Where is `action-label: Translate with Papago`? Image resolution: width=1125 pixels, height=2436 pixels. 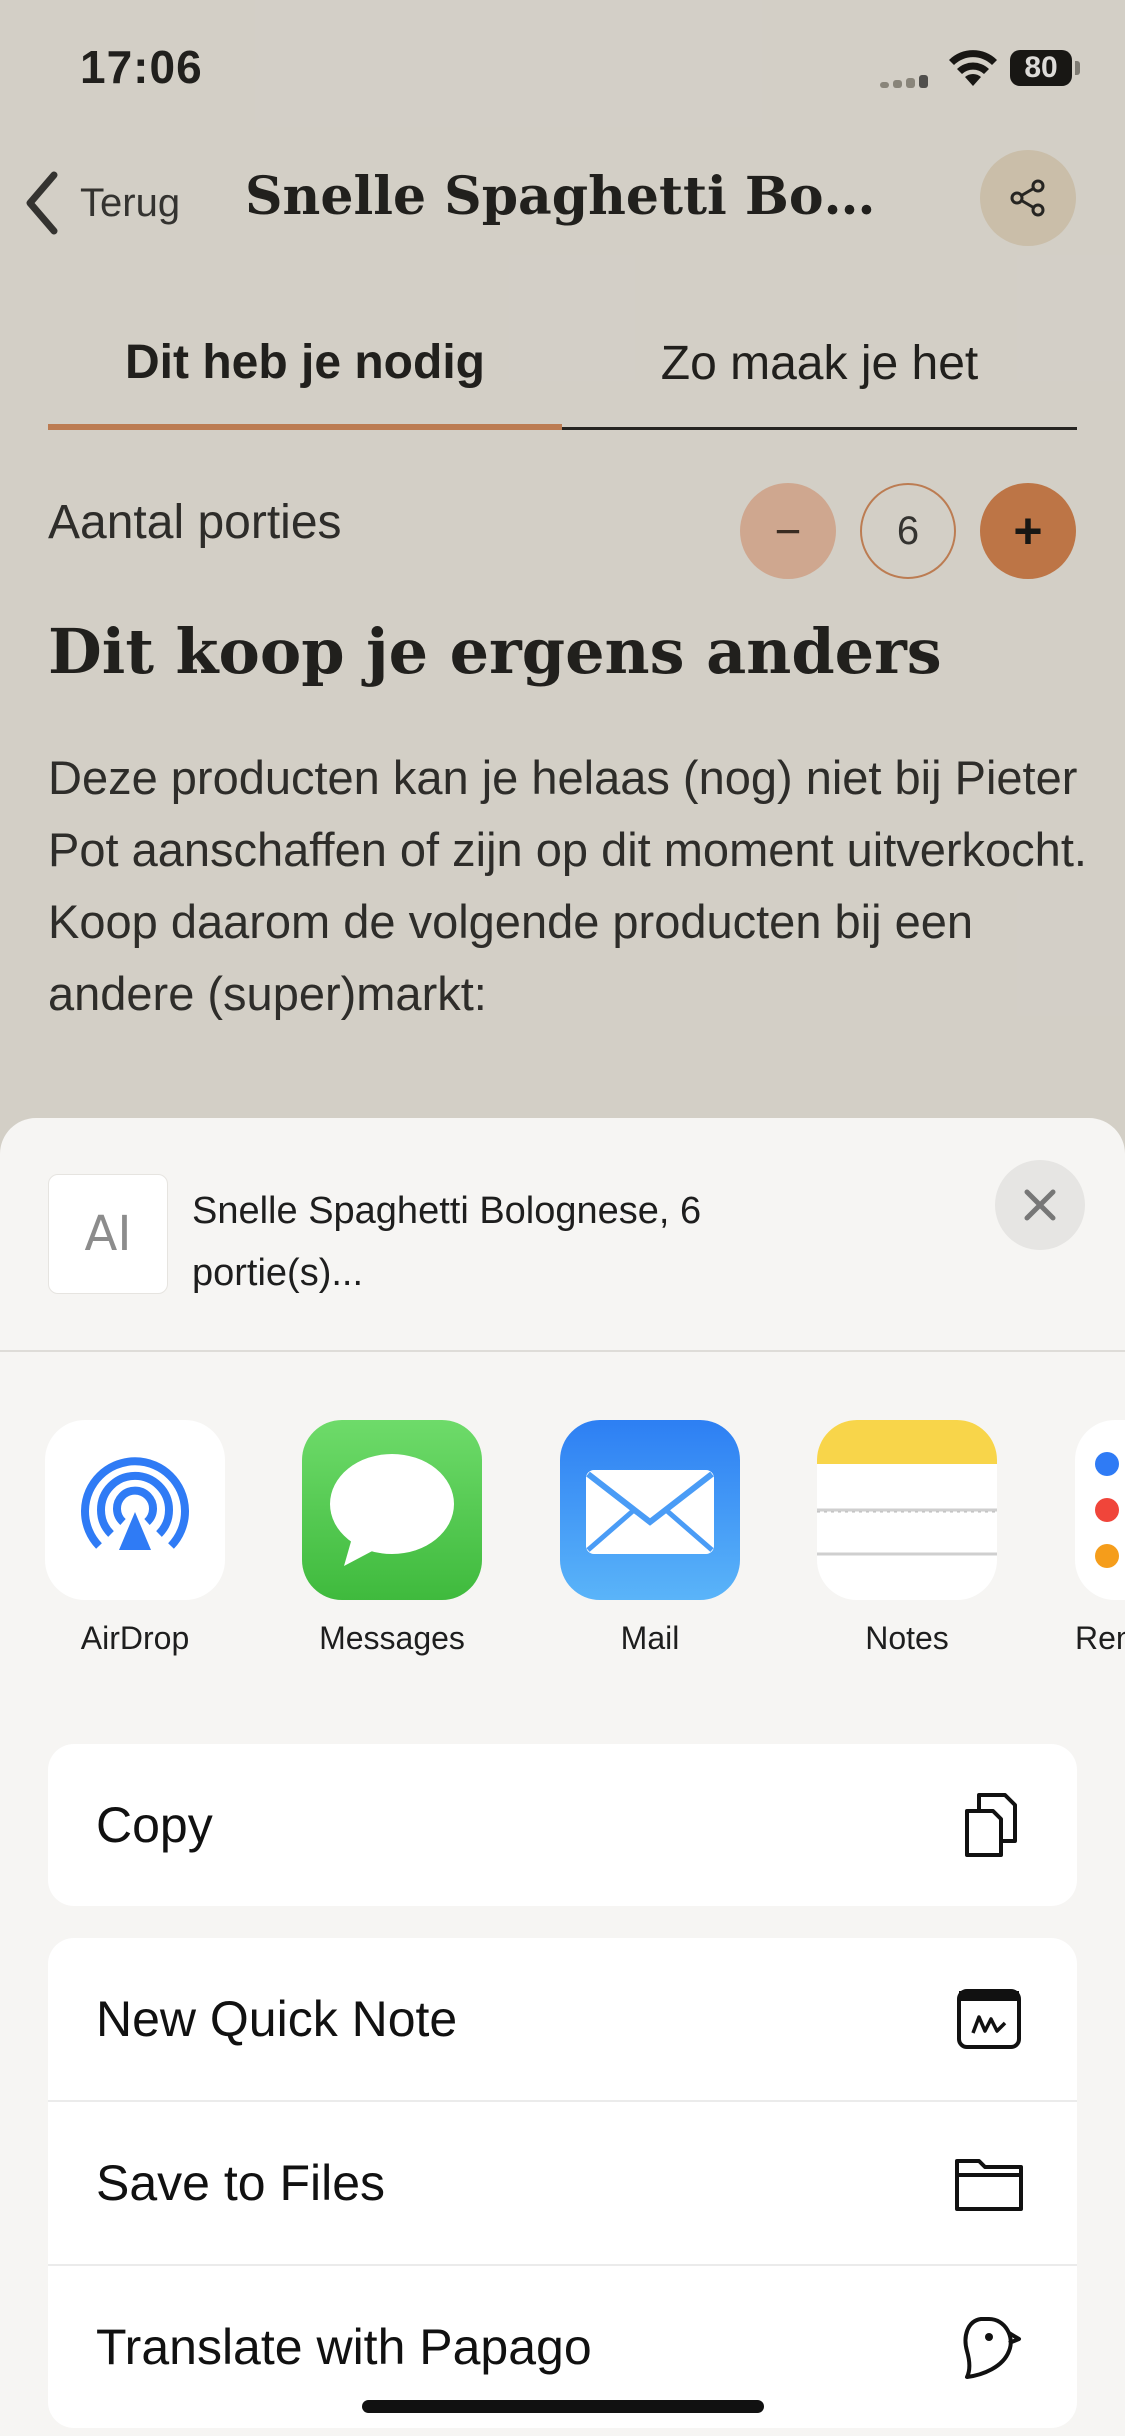 action-label: Translate with Papago is located at coordinates (344, 2347).